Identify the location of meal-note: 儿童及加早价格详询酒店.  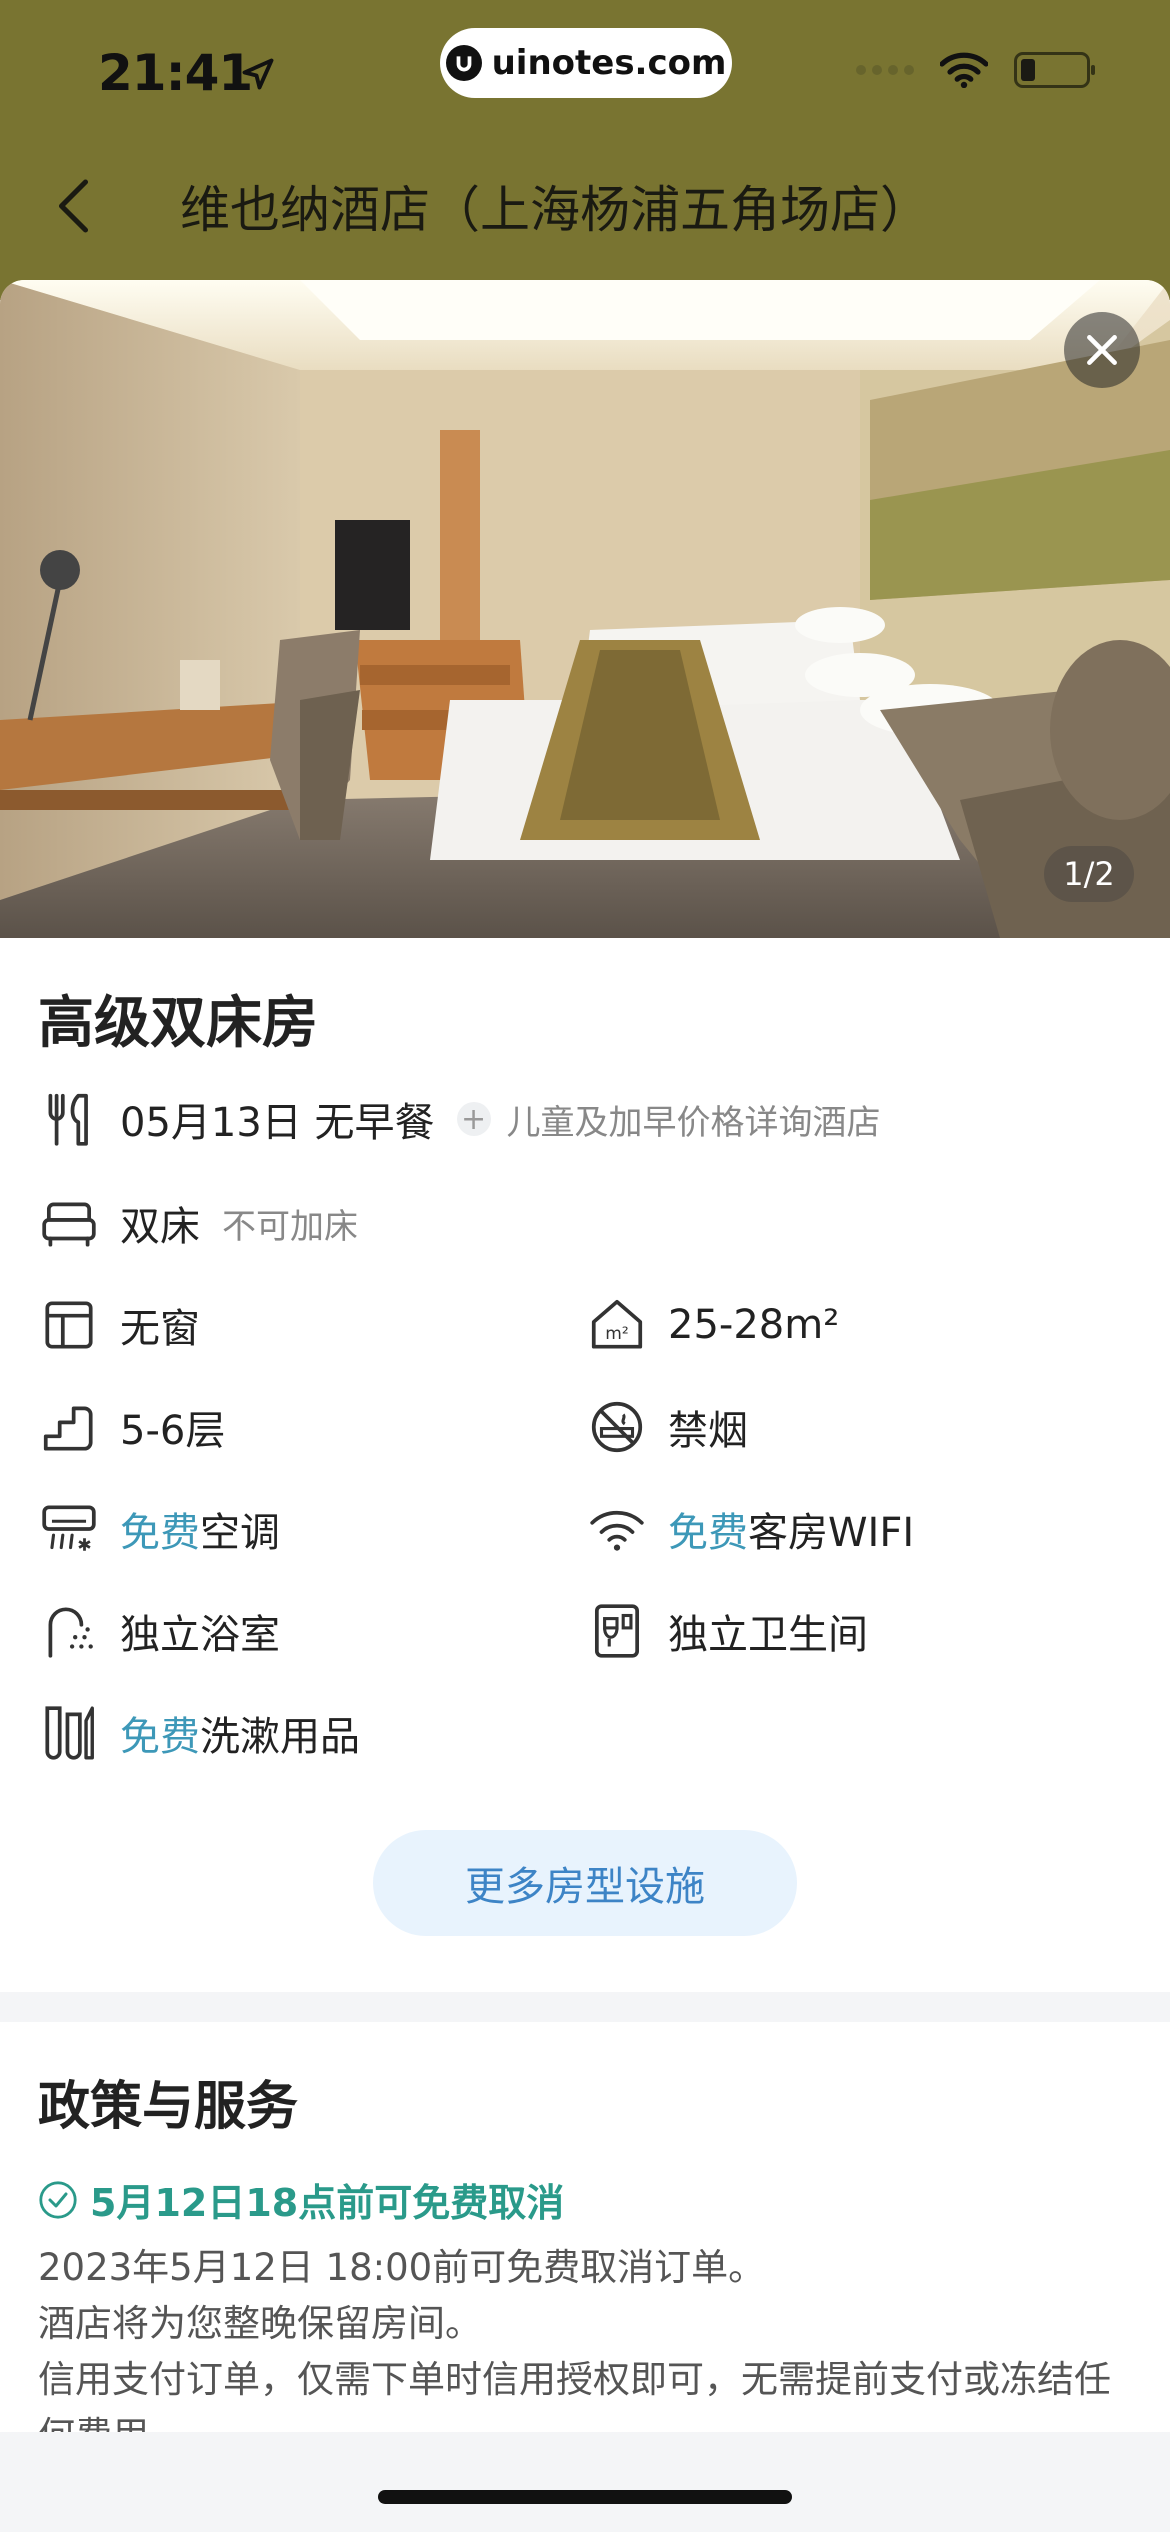
(693, 1122).